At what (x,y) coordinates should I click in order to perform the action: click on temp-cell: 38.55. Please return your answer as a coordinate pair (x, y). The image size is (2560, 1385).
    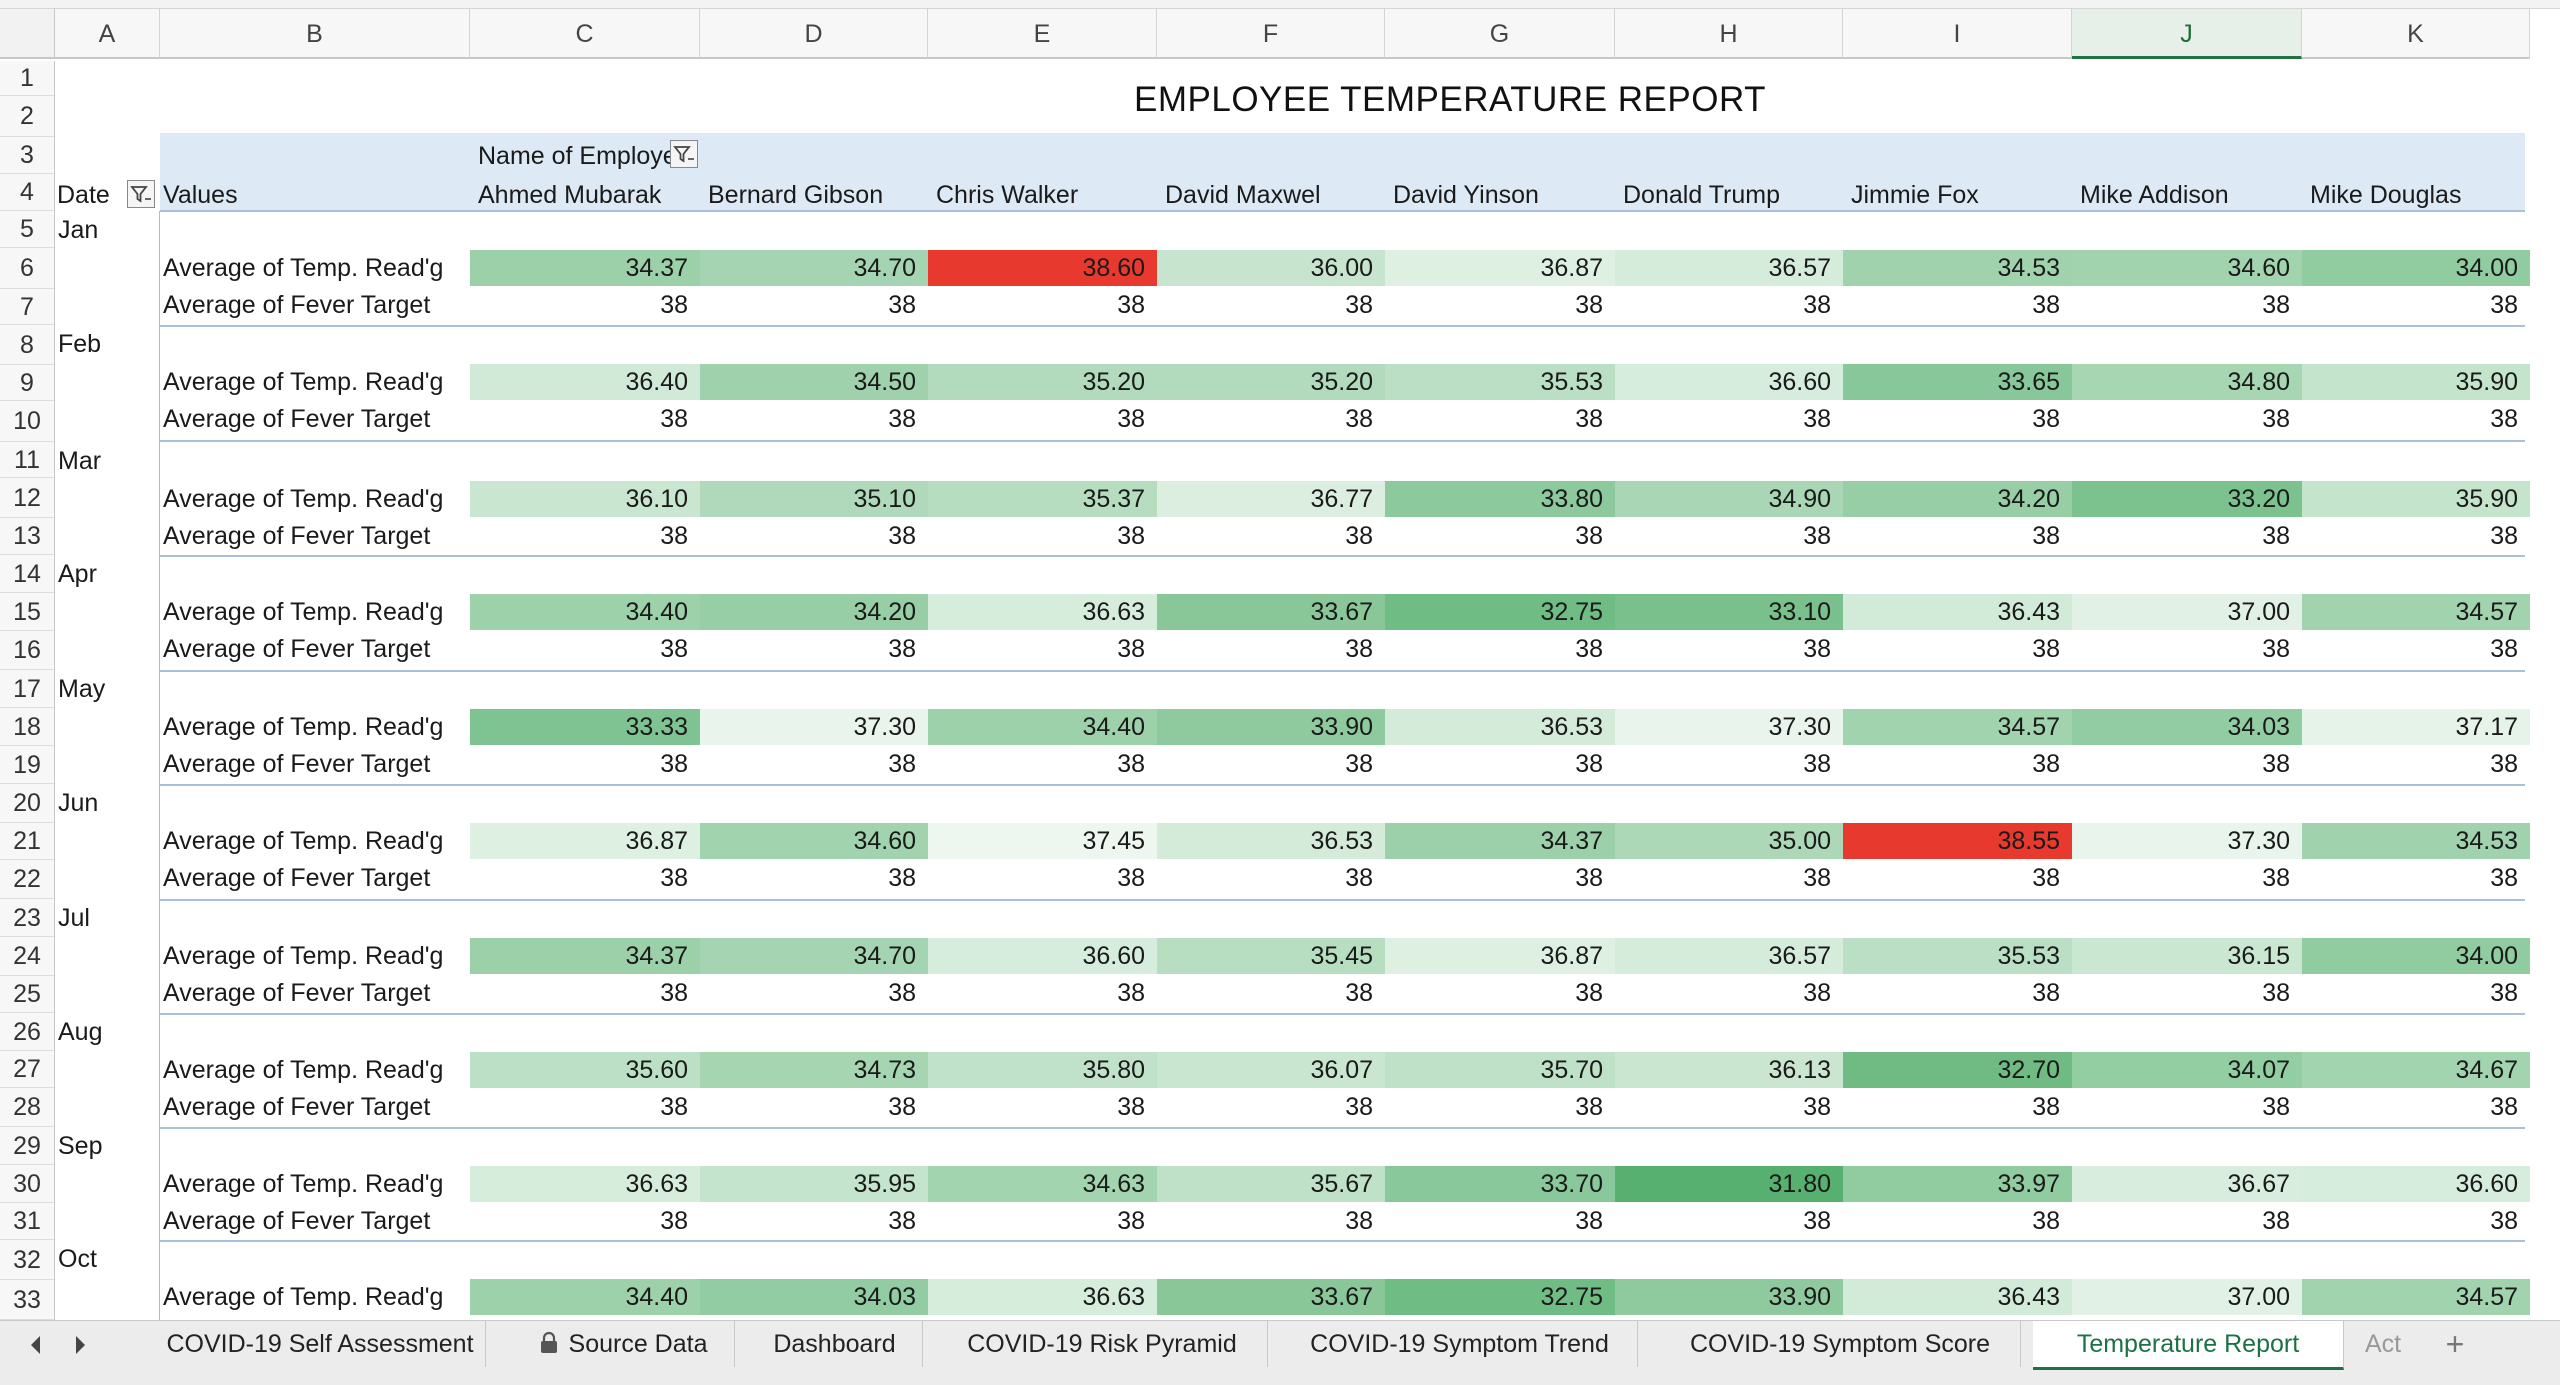
    Looking at the image, I should click on (1957, 841).